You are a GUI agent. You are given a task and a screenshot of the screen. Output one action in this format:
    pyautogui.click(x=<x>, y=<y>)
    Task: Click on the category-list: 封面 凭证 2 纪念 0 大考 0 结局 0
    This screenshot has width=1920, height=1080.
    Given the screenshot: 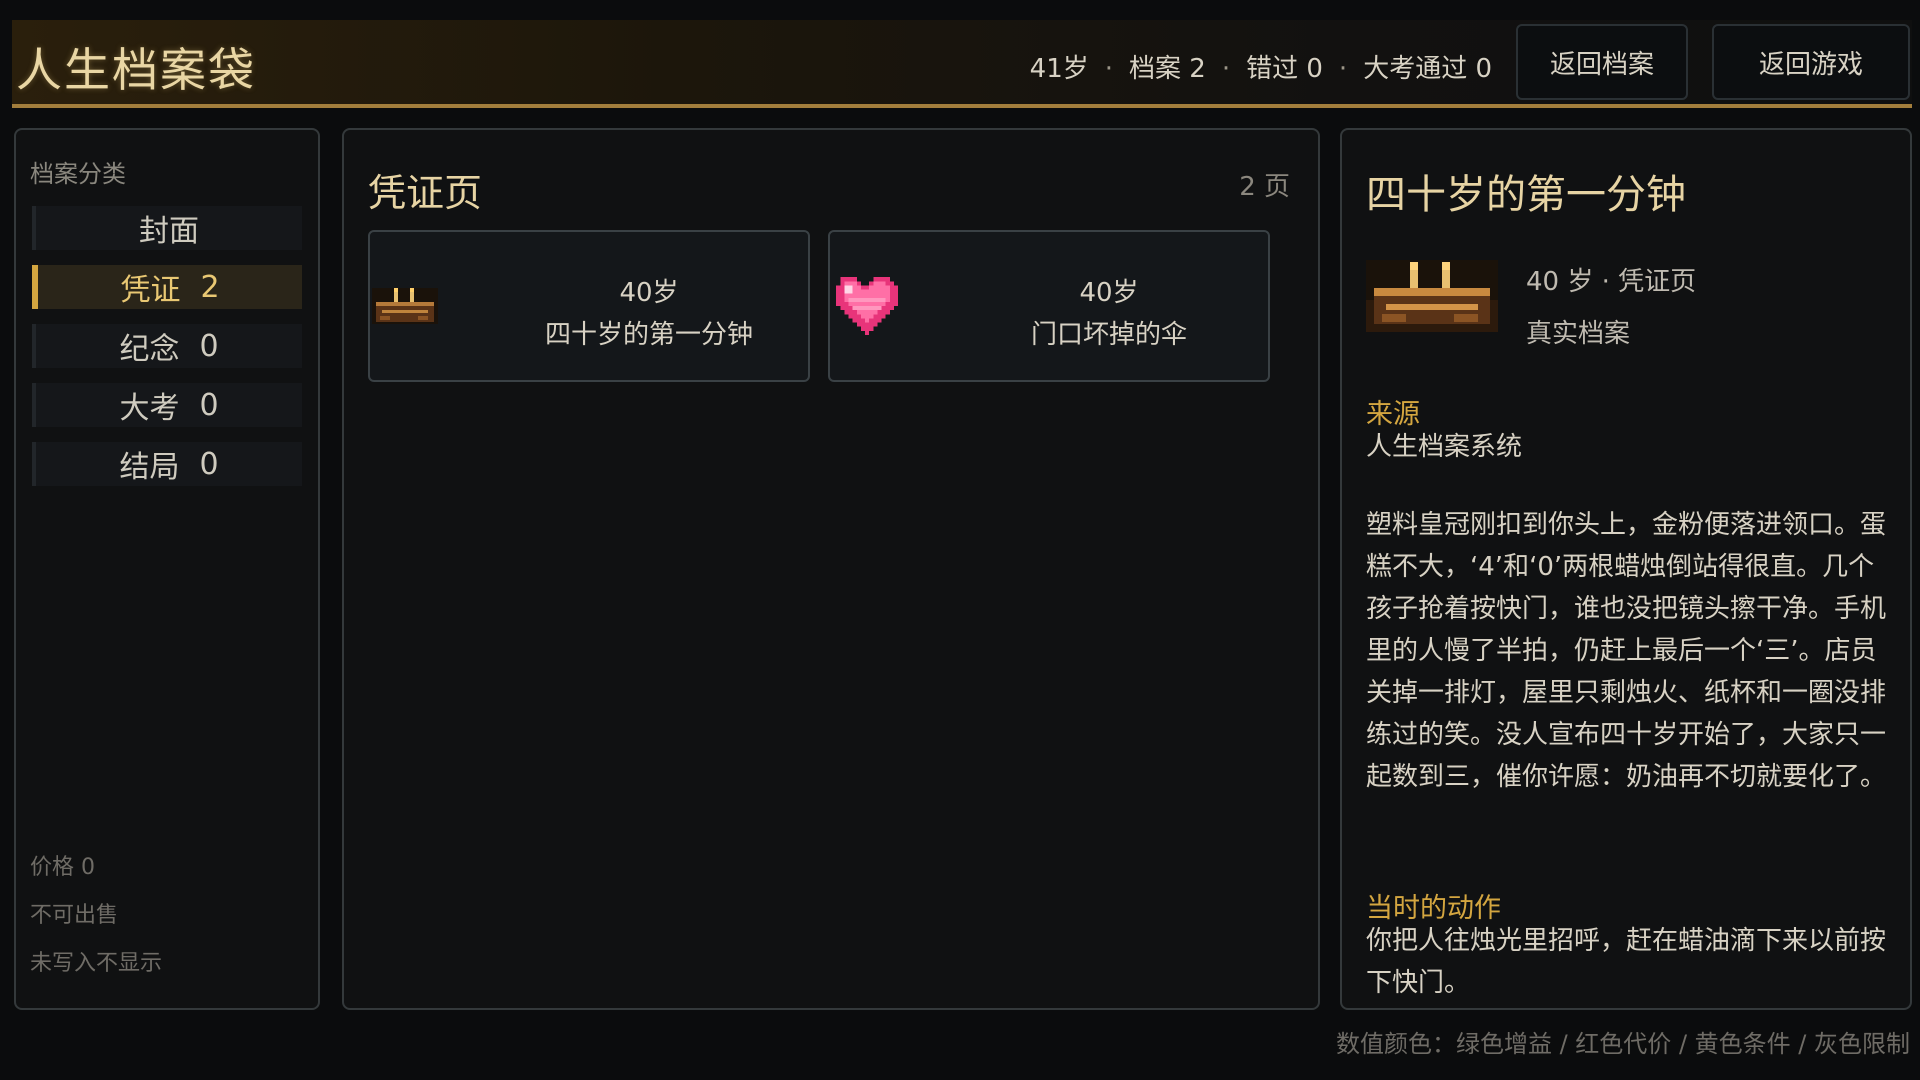 What is the action you would take?
    pyautogui.click(x=167, y=353)
    